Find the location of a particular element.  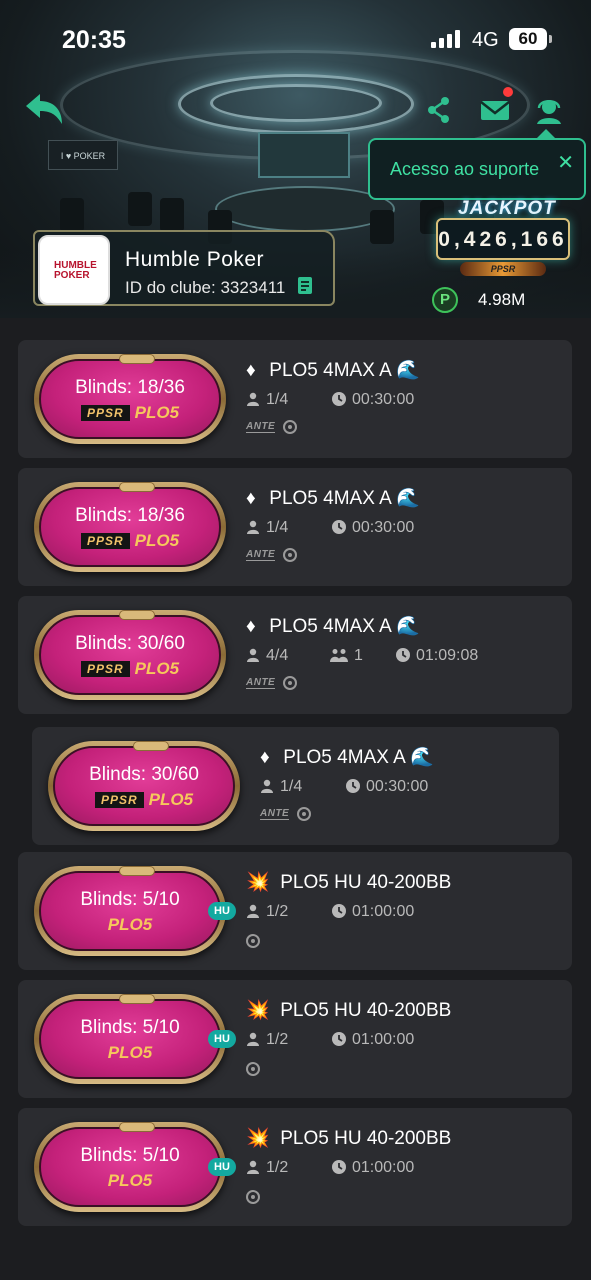

table-timer-value: 01:09:08 is located at coordinates (447, 655).